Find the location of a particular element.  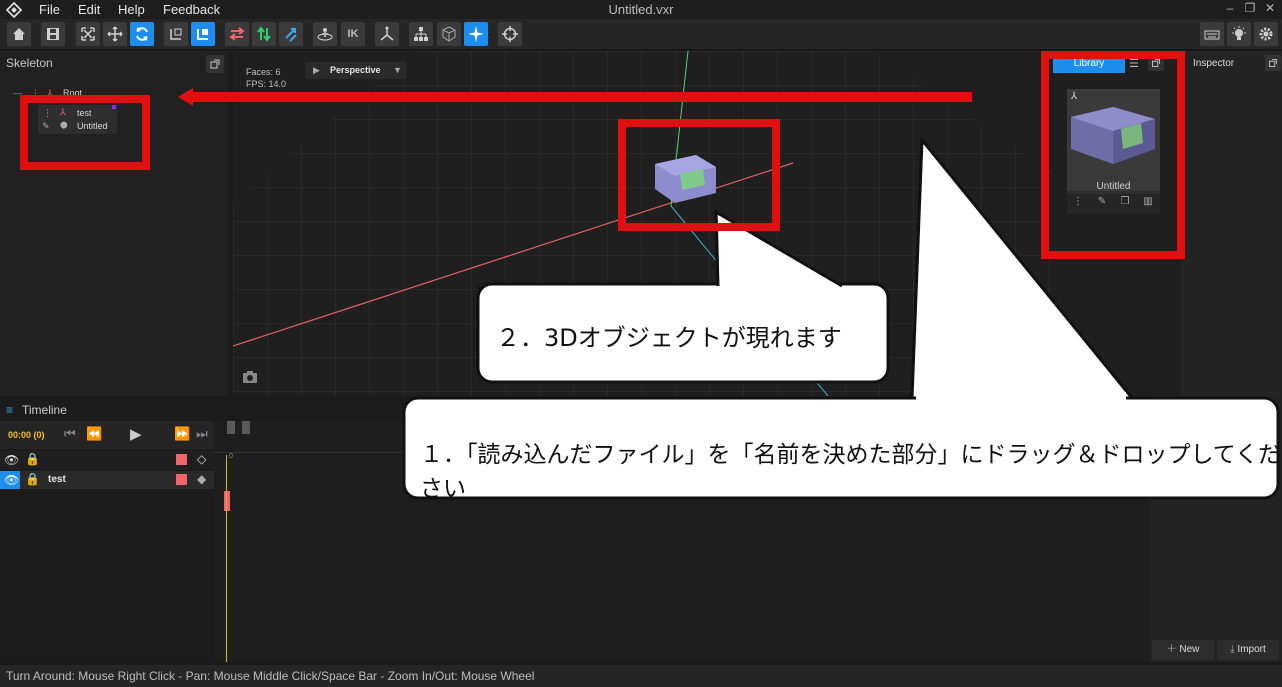

playhead is located at coordinates (226, 558).